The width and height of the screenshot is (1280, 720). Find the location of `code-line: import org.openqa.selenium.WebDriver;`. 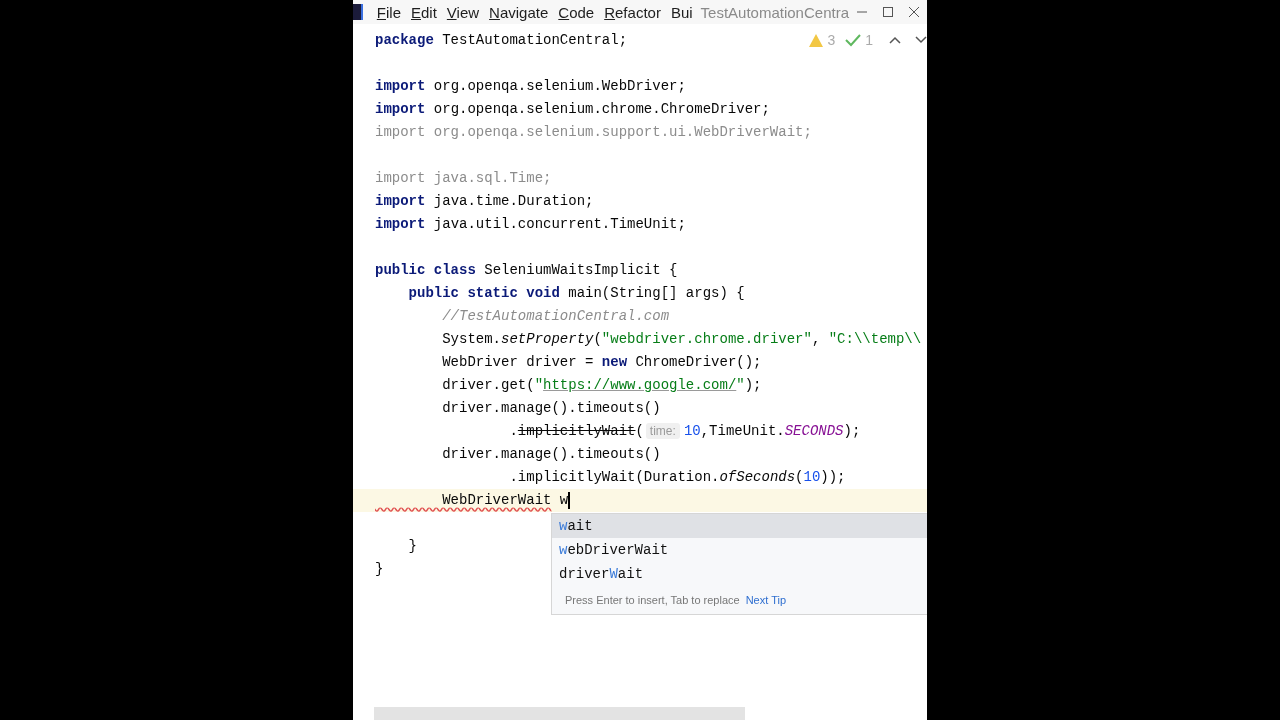

code-line: import org.openqa.selenium.WebDriver; is located at coordinates (530, 86).